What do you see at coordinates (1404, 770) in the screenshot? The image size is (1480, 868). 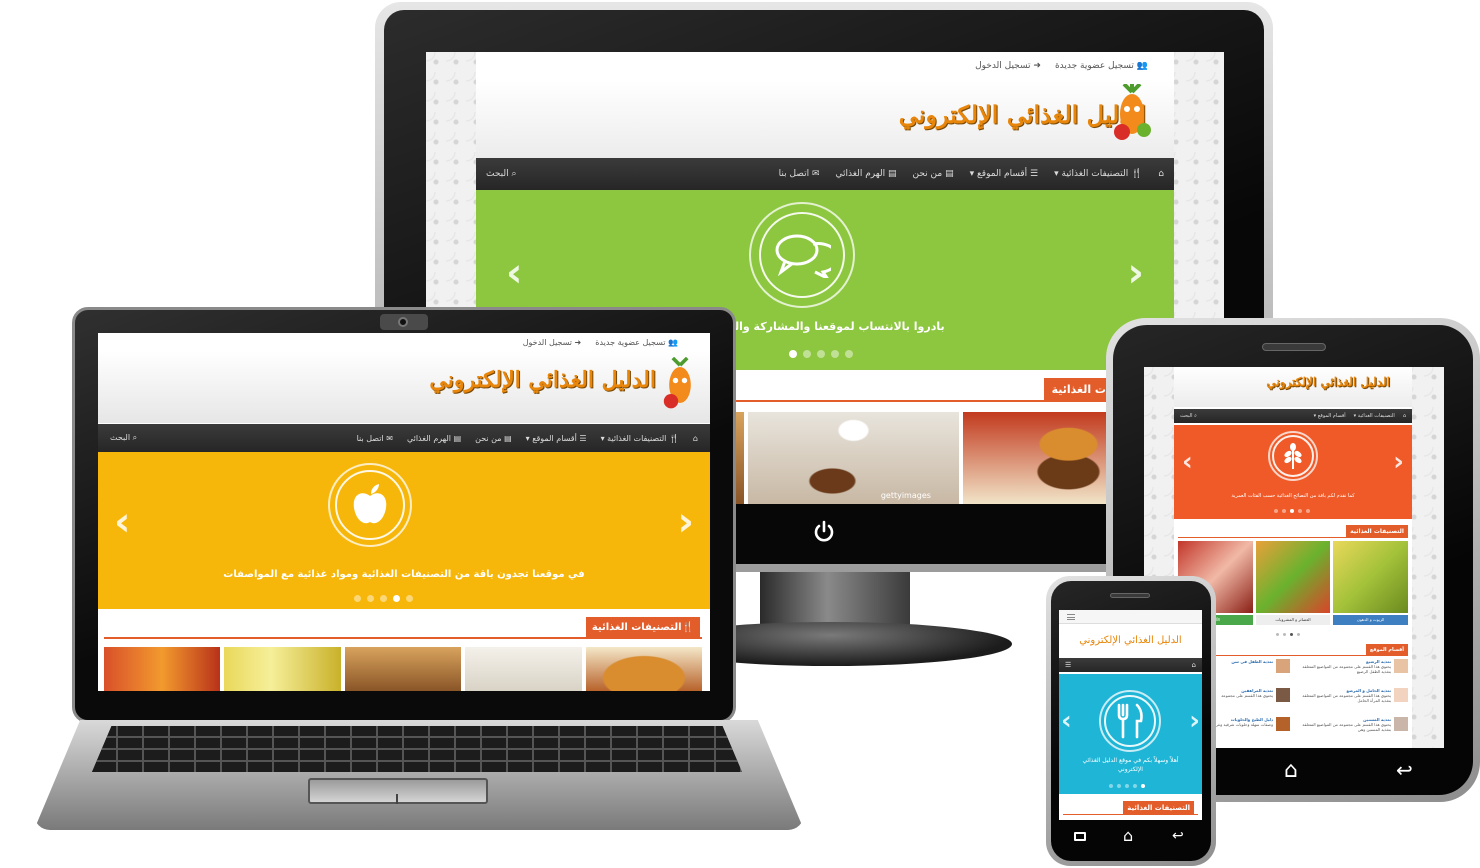 I see `tablet-back-icon: ↩` at bounding box center [1404, 770].